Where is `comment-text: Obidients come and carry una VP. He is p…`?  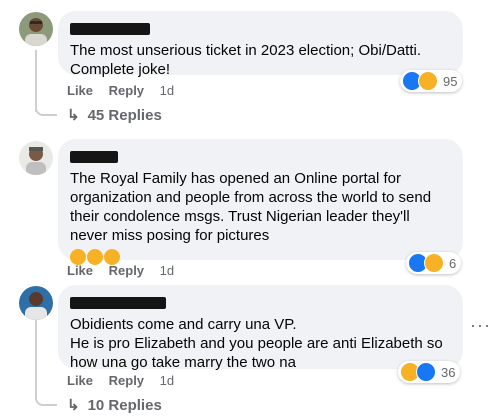 comment-text: Obidients come and carry una VP. He is p… is located at coordinates (256, 343).